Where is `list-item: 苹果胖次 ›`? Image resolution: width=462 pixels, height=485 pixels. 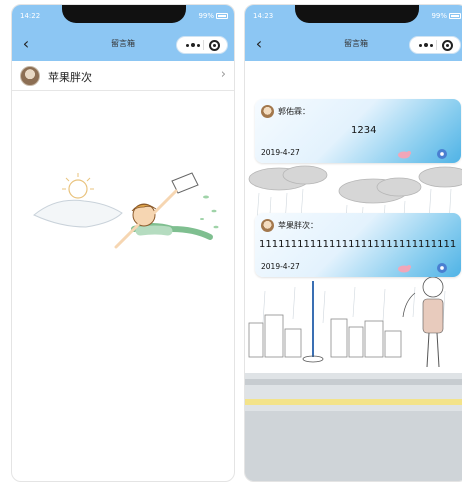
list-item: 苹果胖次 › is located at coordinates (123, 76).